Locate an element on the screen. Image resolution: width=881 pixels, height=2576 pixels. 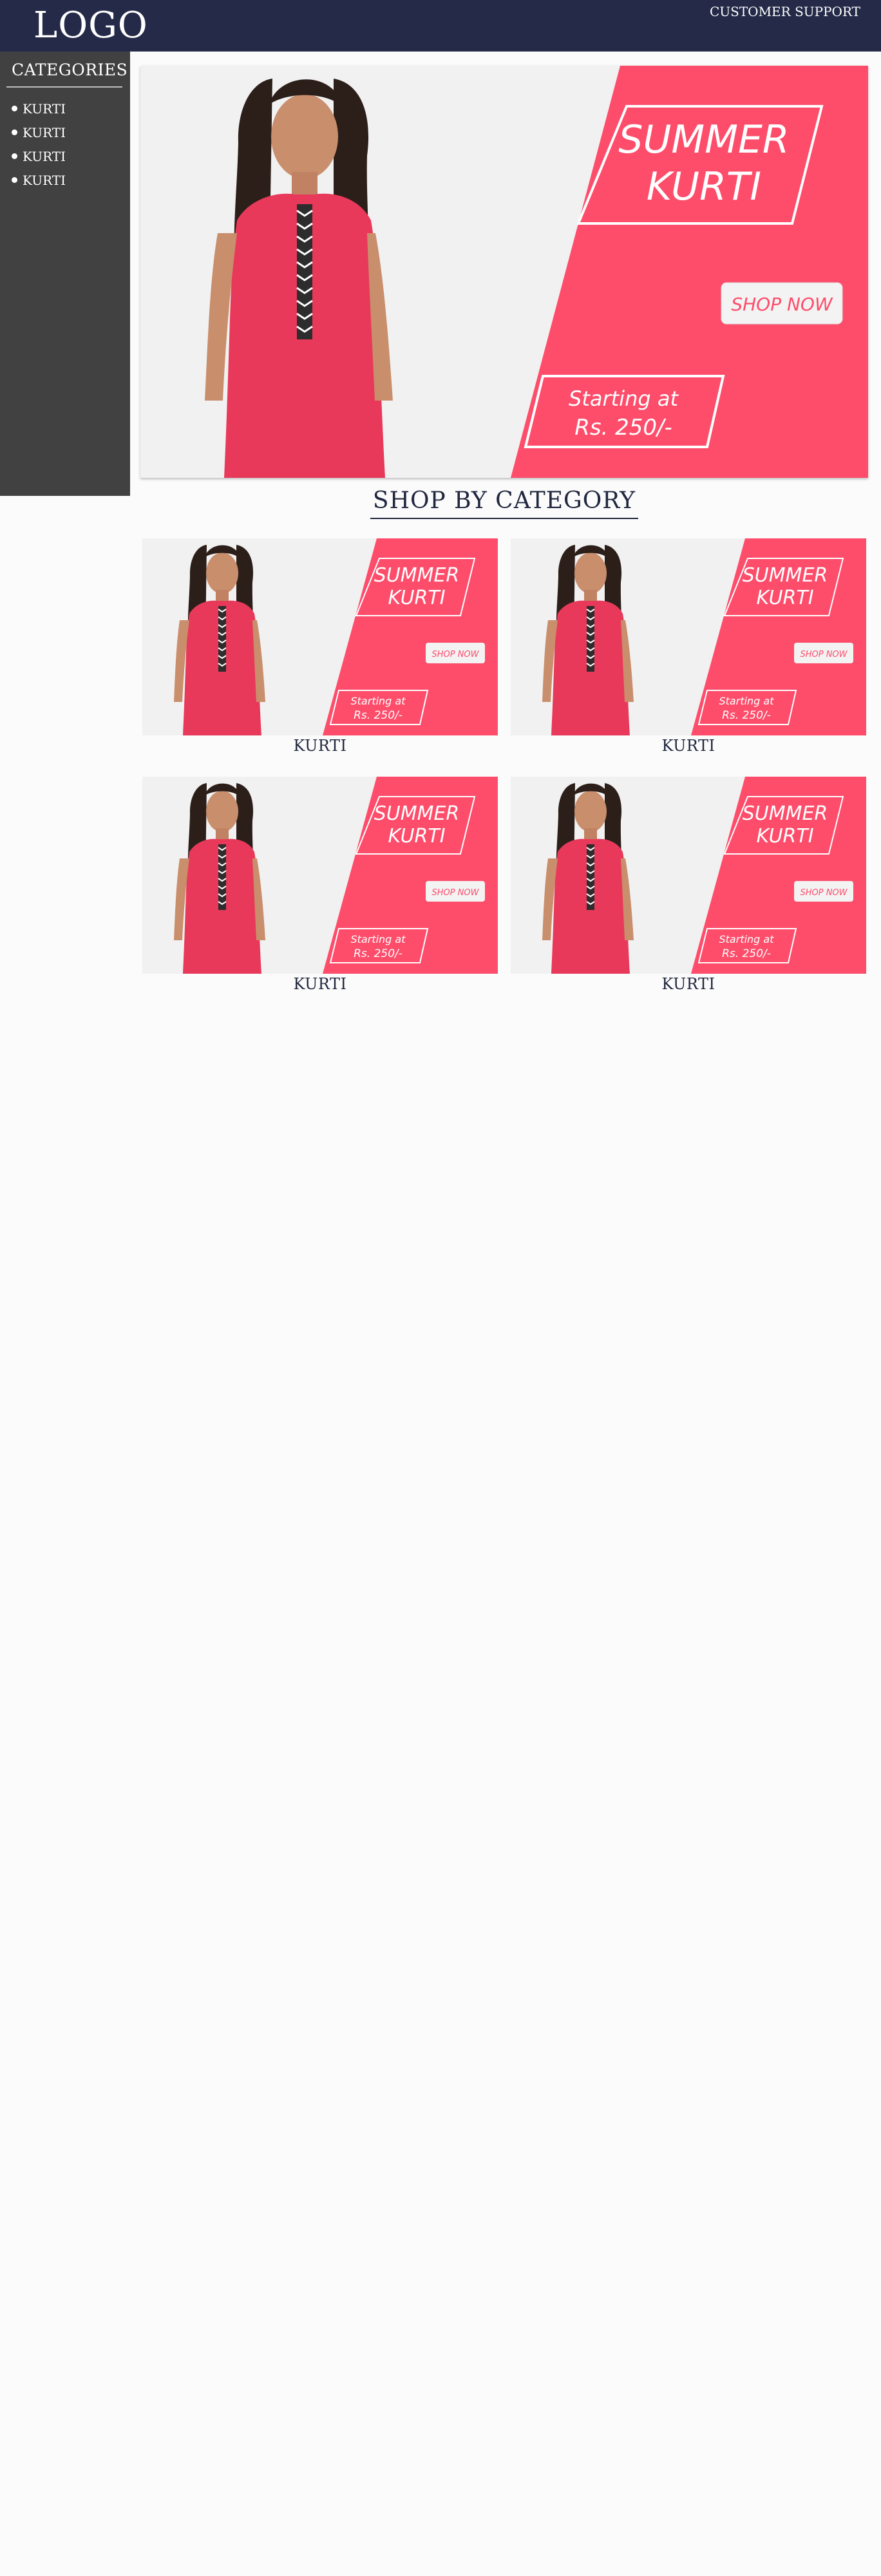
categories-heading: CATEGORIES is located at coordinates (70, 70).